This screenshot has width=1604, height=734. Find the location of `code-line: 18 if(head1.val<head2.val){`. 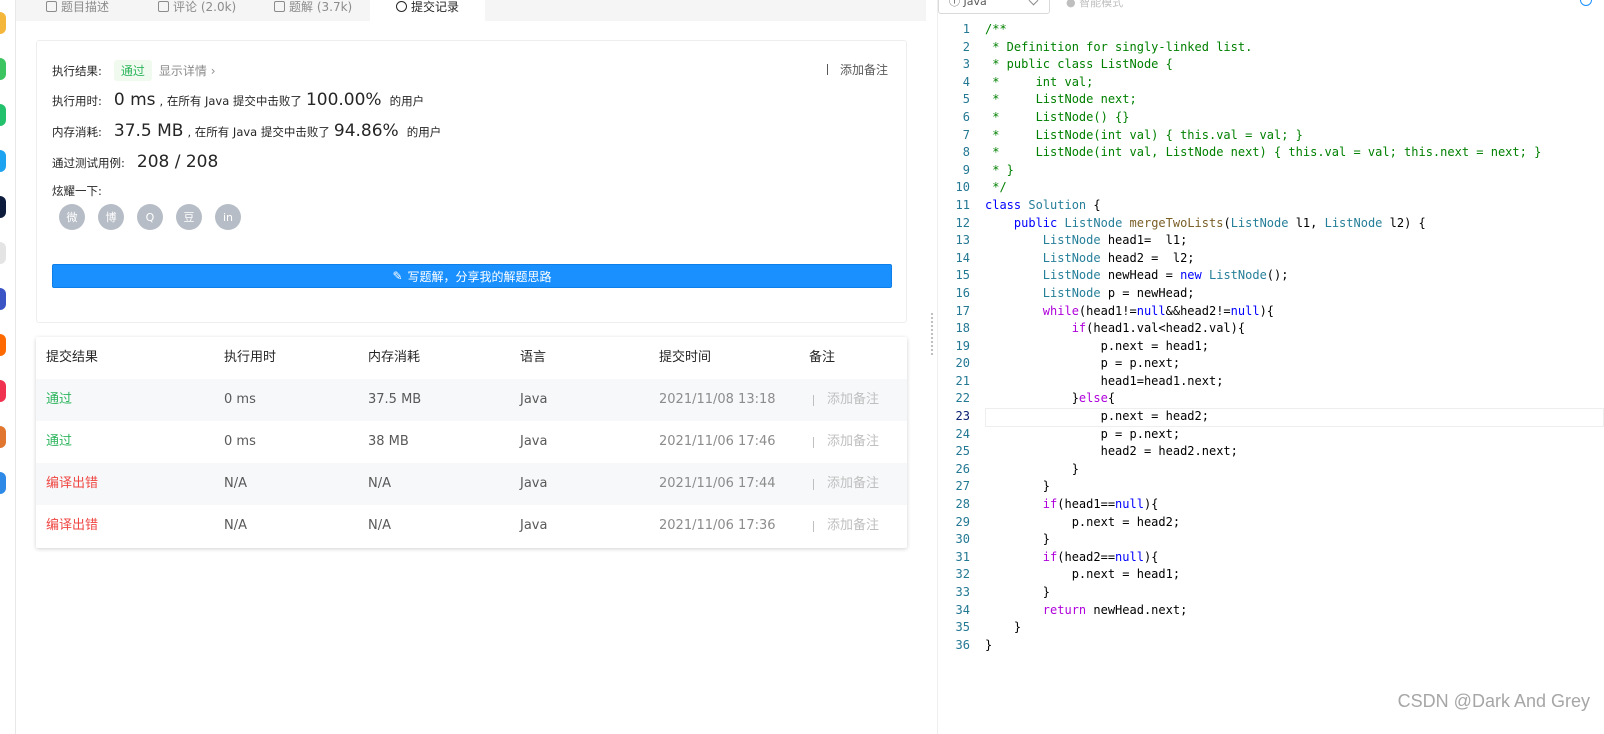

code-line: 18 if(head1.val<head2.val){ is located at coordinates (1271, 329).